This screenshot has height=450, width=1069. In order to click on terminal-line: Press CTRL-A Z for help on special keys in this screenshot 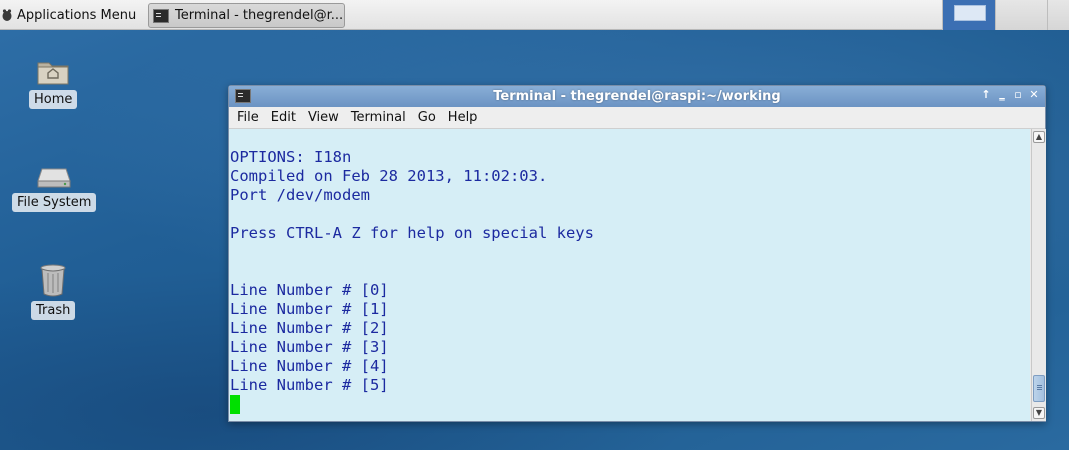, I will do `click(412, 233)`.